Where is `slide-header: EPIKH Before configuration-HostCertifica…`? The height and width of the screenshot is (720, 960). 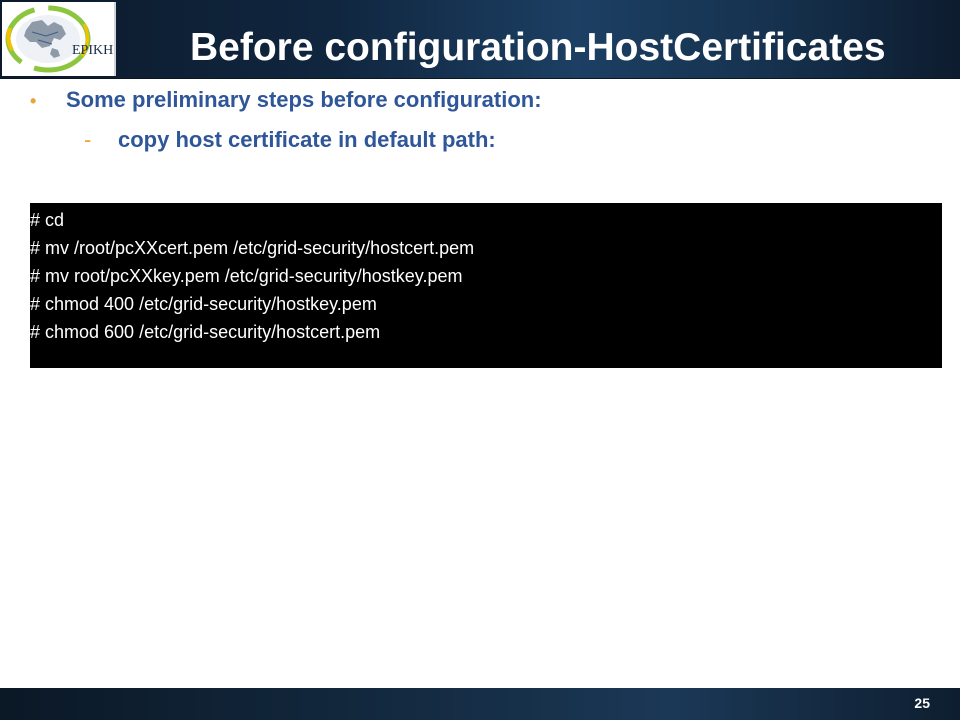
slide-header: EPIKH Before configuration-HostCertifica… is located at coordinates (480, 39).